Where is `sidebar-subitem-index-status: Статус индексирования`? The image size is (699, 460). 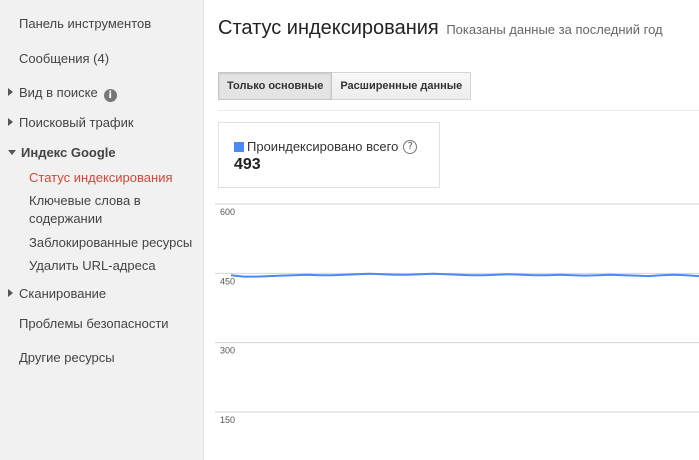
sidebar-subitem-index-status: Статус индексирования is located at coordinates (114, 178).